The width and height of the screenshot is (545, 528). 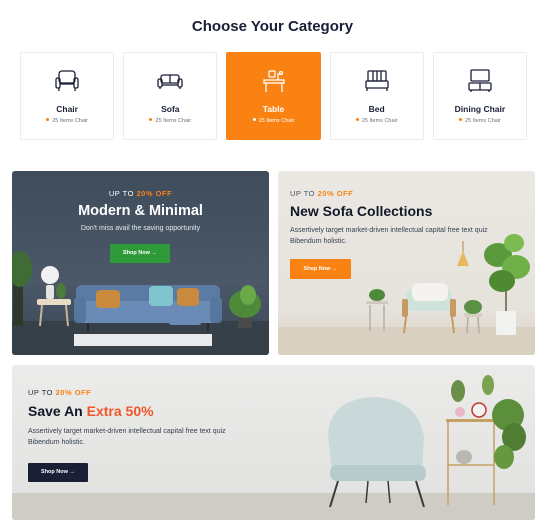 What do you see at coordinates (376, 109) in the screenshot?
I see `category-name: Bed` at bounding box center [376, 109].